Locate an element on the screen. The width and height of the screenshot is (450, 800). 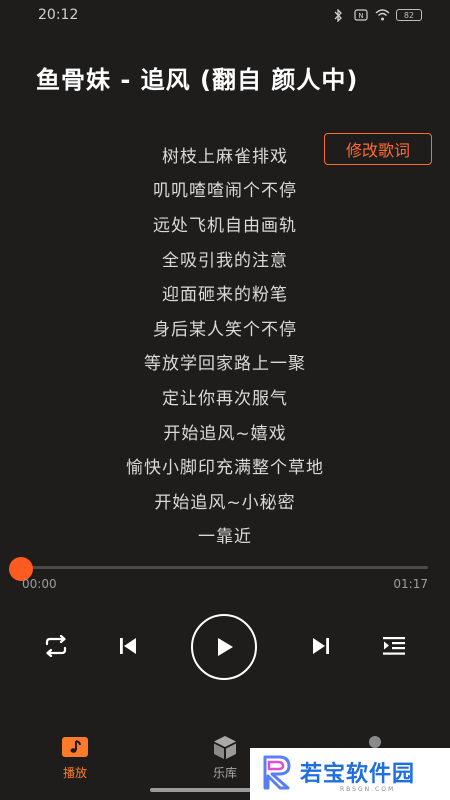
watermark: 若宝软件园 RBSGN.COM is located at coordinates (350, 774).